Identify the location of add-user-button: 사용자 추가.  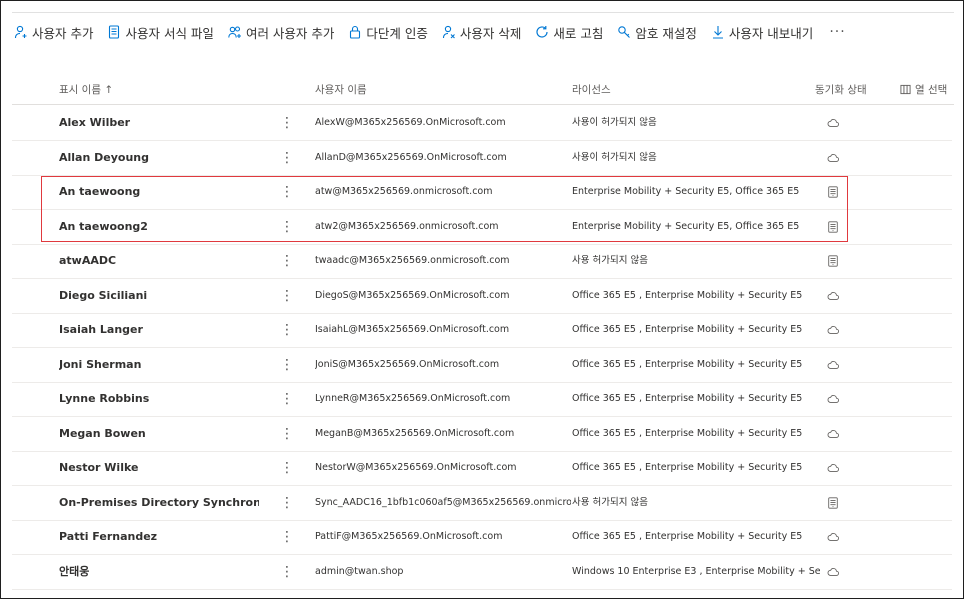
(53, 32).